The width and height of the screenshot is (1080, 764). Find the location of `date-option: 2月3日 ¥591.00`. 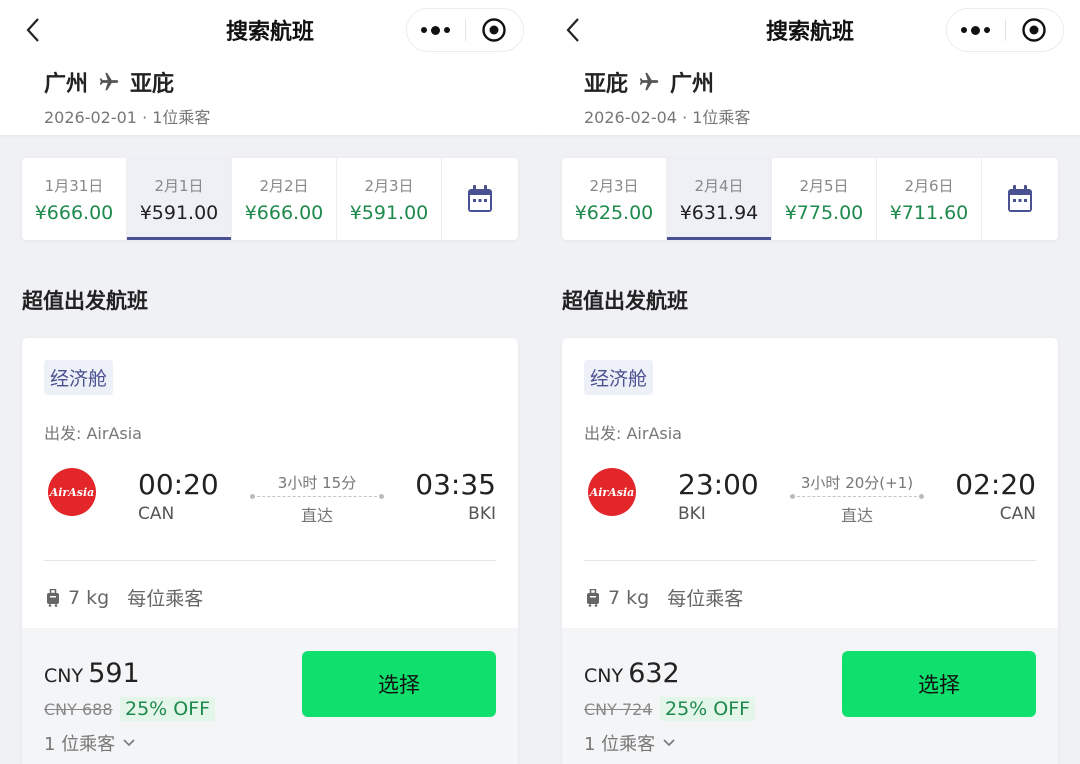

date-option: 2月3日 ¥591.00 is located at coordinates (389, 199).